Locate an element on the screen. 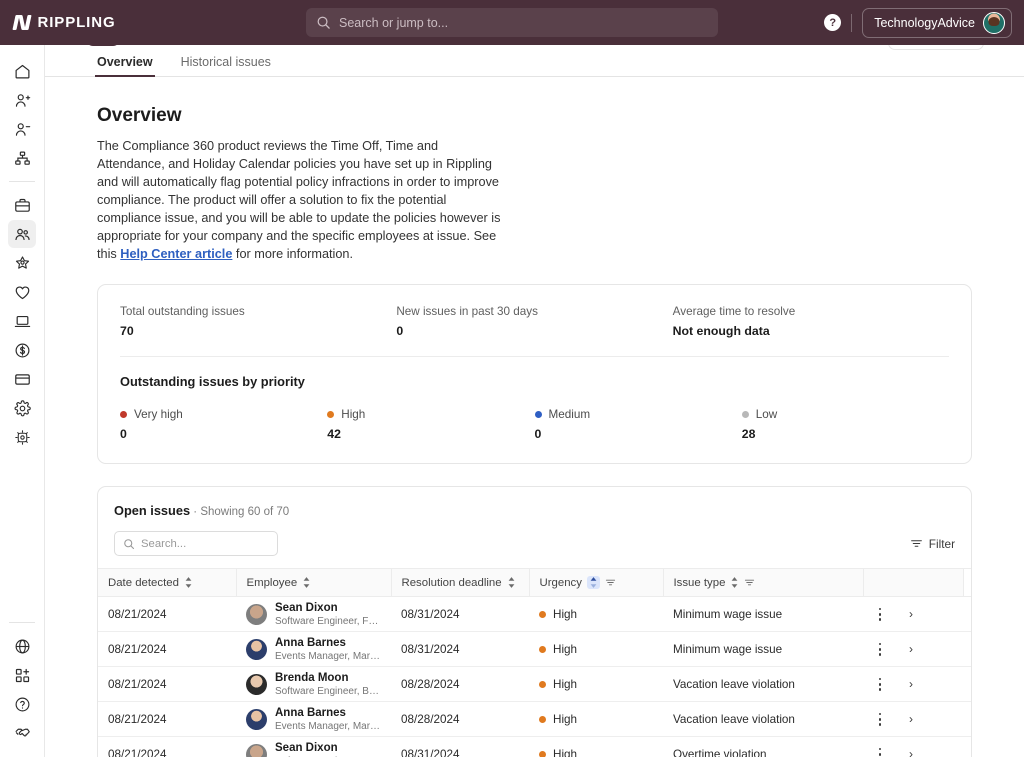  sidebar-item-settings is located at coordinates (22, 408).